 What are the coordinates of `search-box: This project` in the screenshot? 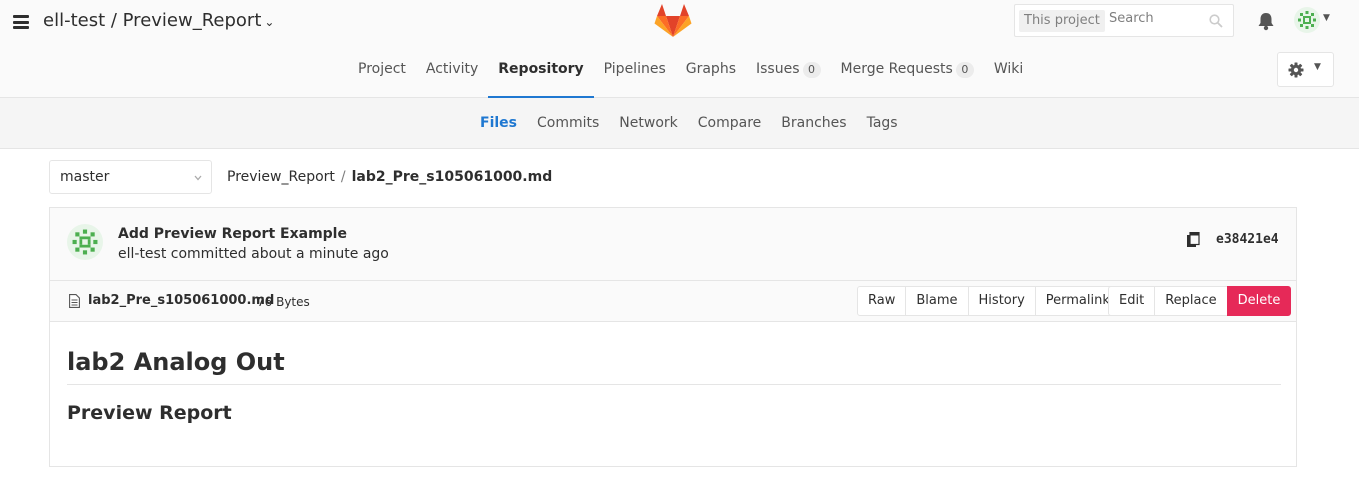 It's located at (1124, 20).